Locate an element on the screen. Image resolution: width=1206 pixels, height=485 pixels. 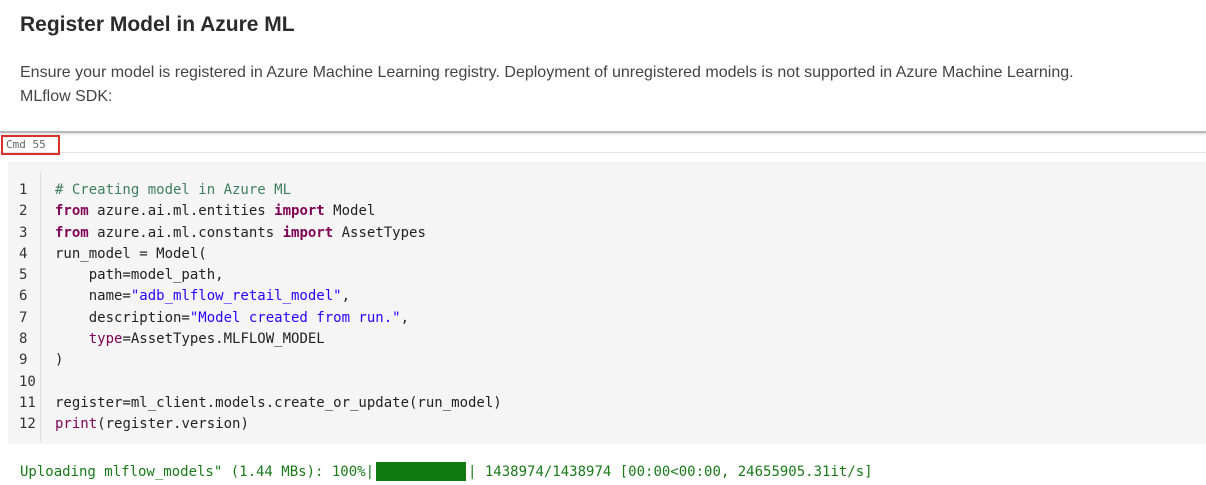
line-number: 7 is located at coordinates (23, 317).